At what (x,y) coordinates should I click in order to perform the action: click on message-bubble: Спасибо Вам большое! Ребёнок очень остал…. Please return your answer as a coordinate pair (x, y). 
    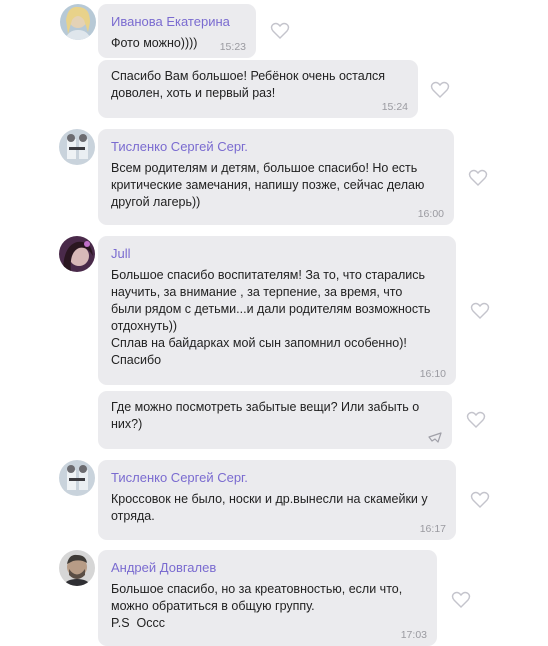
    Looking at the image, I should click on (258, 89).